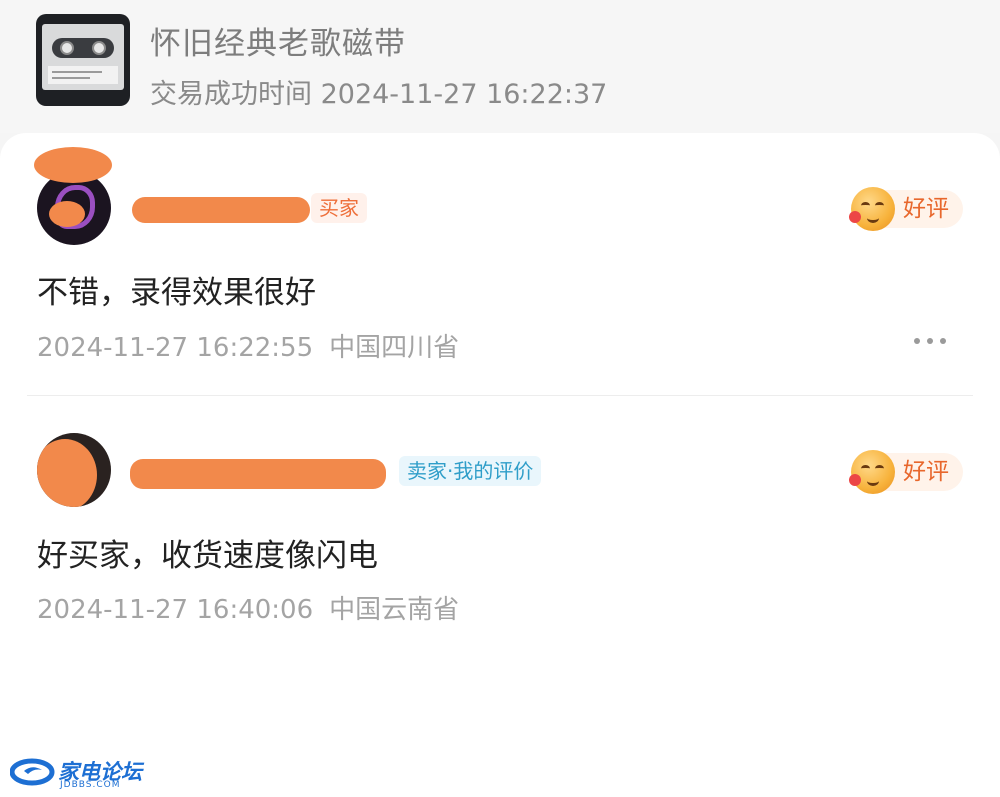  Describe the element at coordinates (394, 348) in the screenshot. I see `review-location: 中国四川省` at that location.